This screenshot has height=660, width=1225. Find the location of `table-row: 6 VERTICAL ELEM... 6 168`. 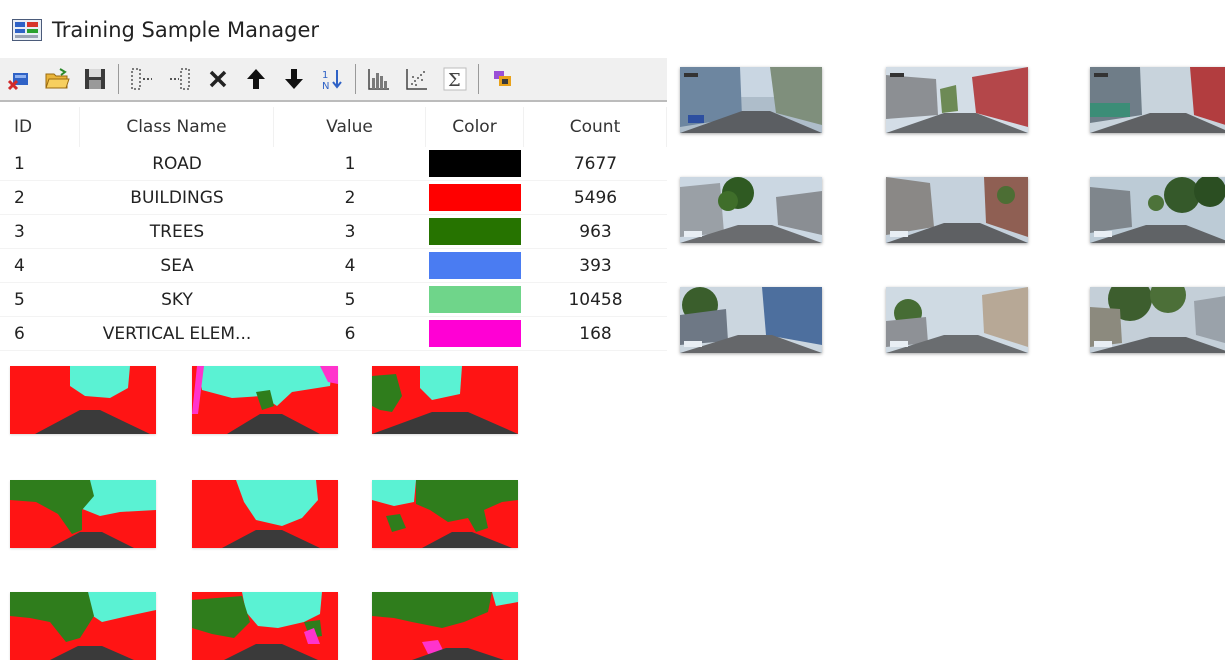

table-row: 6 VERTICAL ELEM... 6 168 is located at coordinates (333, 334).